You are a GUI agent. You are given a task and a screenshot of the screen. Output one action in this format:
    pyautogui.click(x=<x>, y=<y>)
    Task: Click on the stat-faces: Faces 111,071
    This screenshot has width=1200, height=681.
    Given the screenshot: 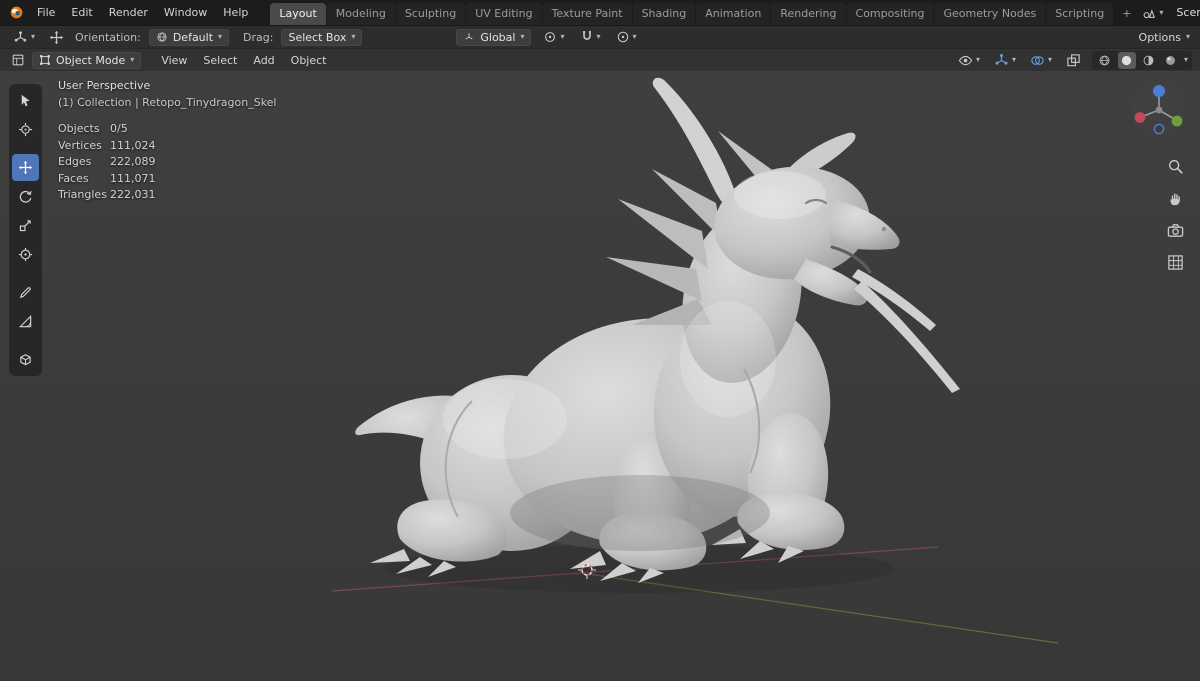 What is the action you would take?
    pyautogui.click(x=107, y=178)
    